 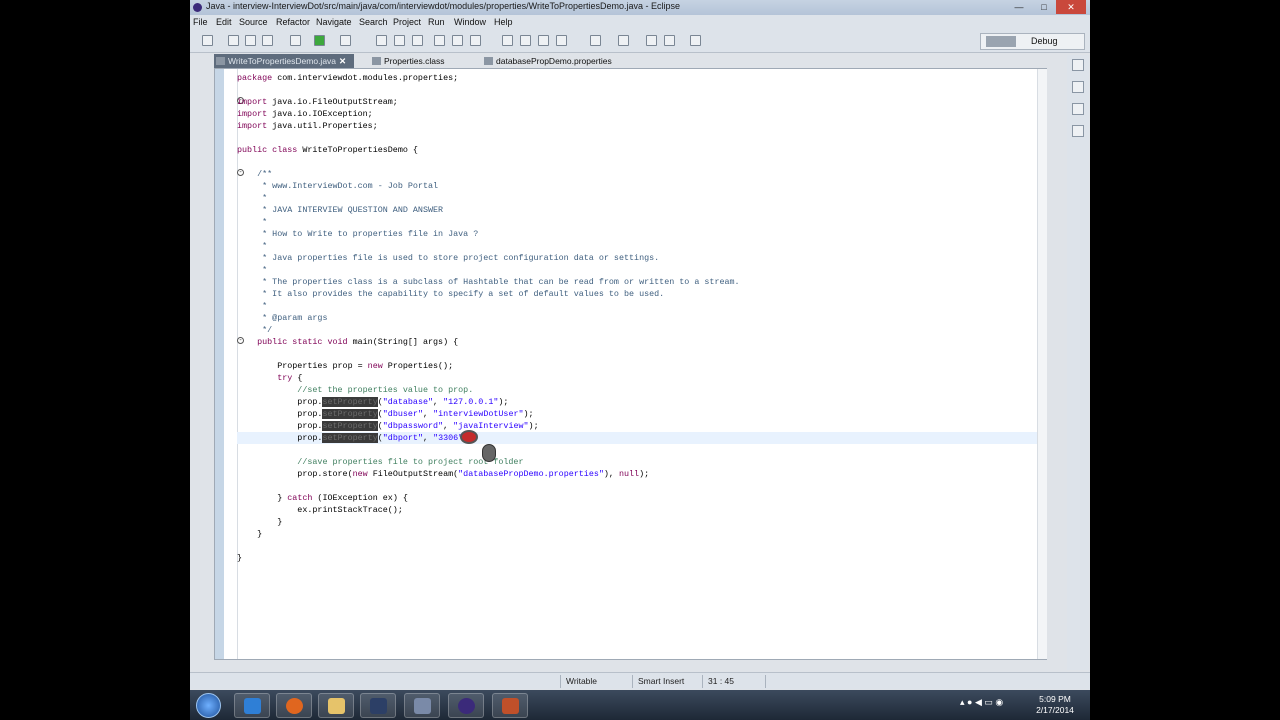 I want to click on taskbar-ie, so click(x=252, y=705).